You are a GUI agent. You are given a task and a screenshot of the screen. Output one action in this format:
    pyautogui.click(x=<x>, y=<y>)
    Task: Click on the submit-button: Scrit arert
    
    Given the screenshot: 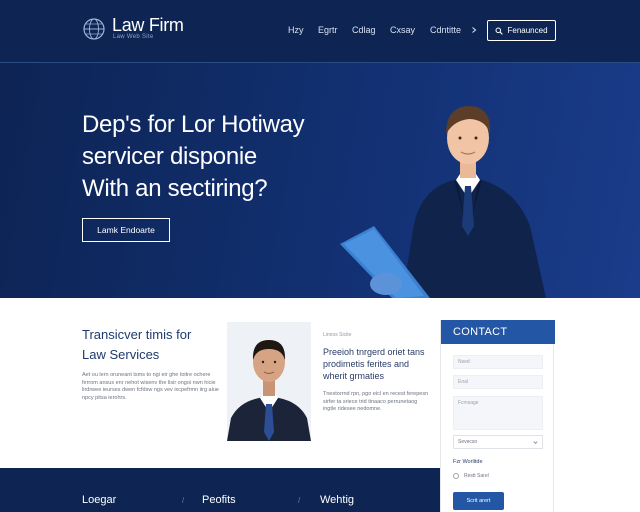 What is the action you would take?
    pyautogui.click(x=478, y=501)
    